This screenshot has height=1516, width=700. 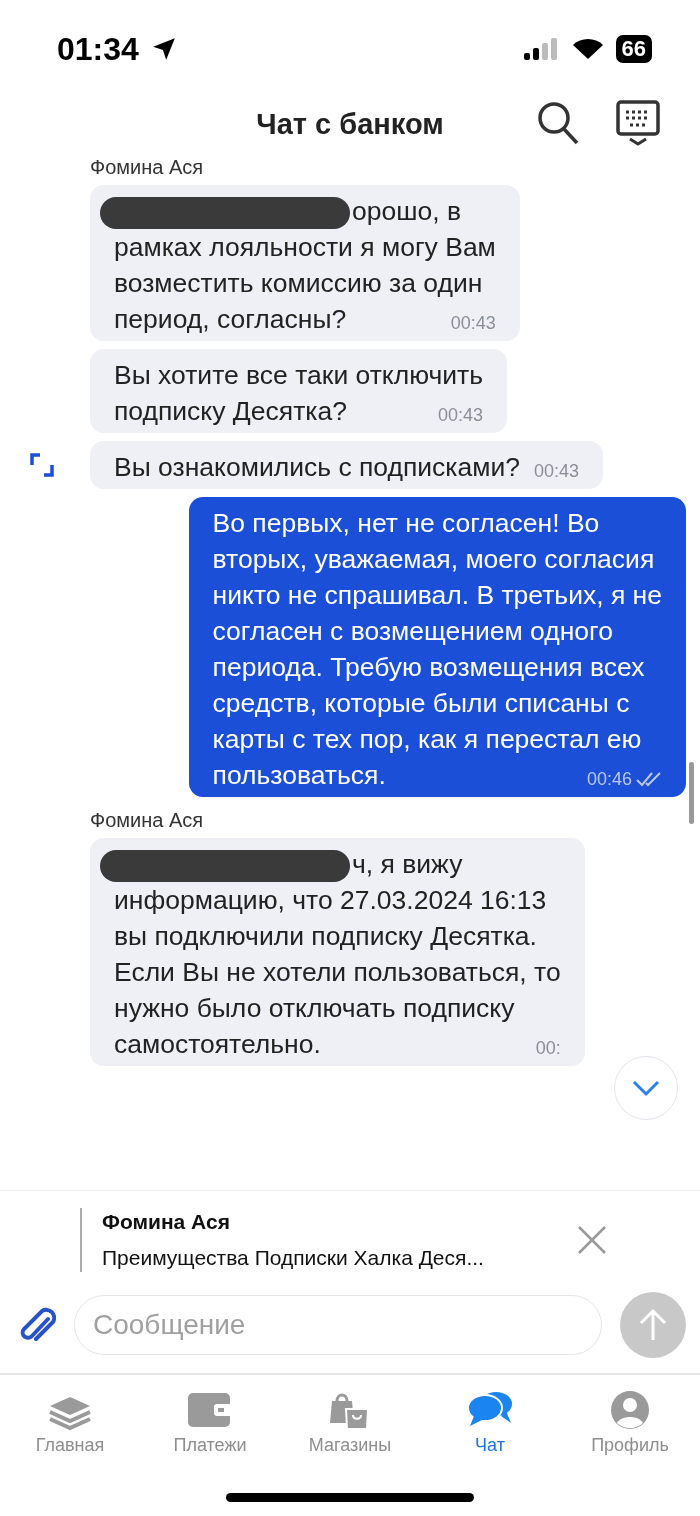 I want to click on chevron-down-icon, so click(x=646, y=1088).